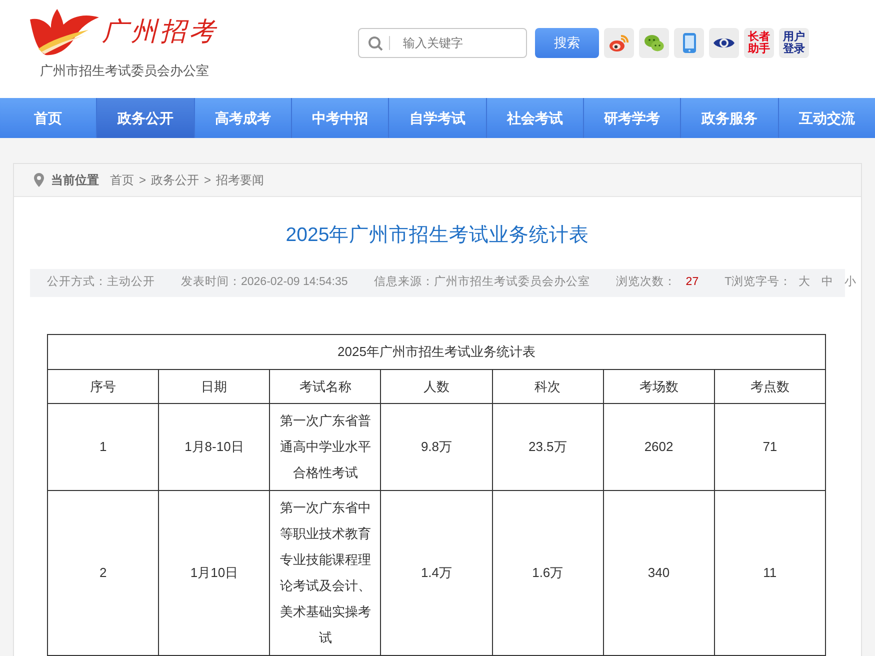 Image resolution: width=875 pixels, height=656 pixels. I want to click on breadcrumb-link: 政务公开, so click(175, 180).